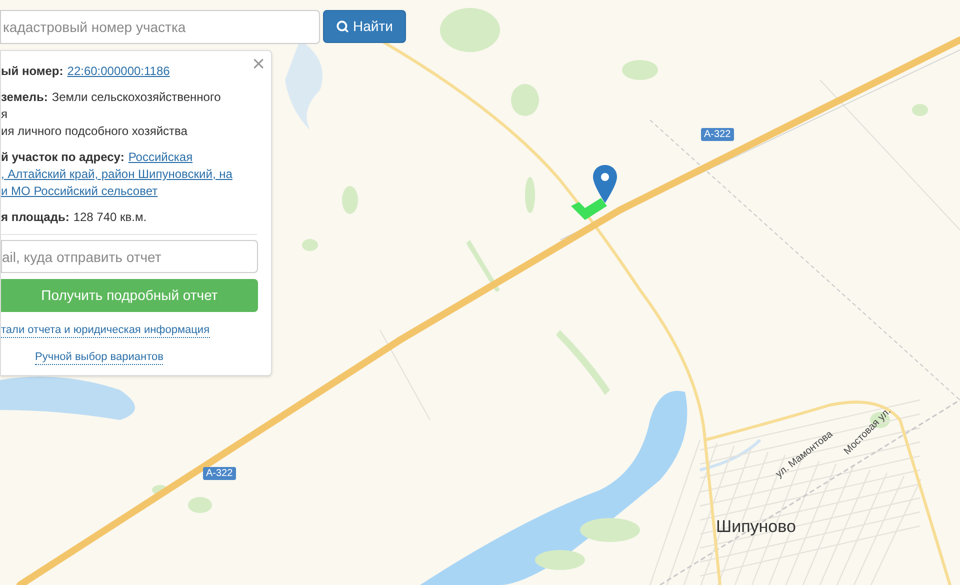 The image size is (960, 585). What do you see at coordinates (364, 26) in the screenshot?
I see `search-button: Найти` at bounding box center [364, 26].